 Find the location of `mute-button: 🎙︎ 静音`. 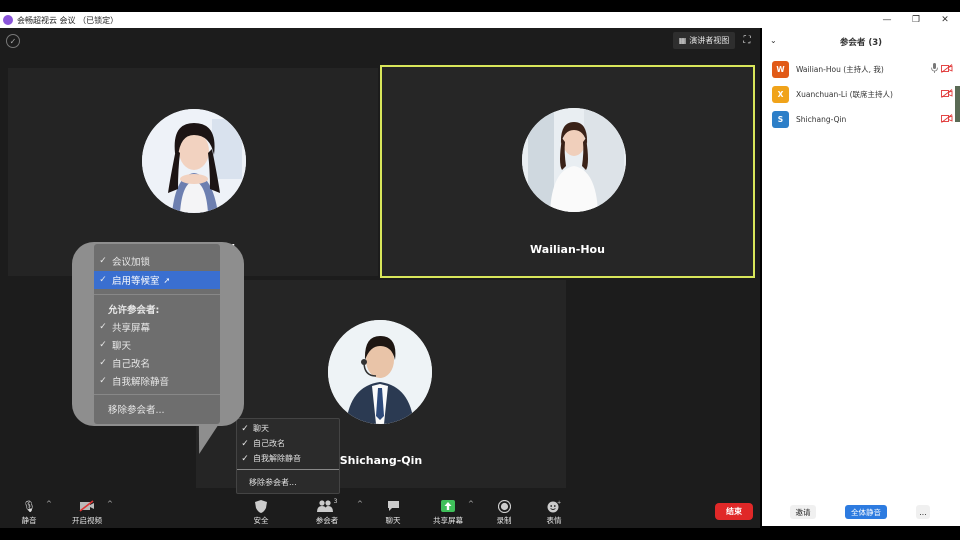

mute-button: 🎙︎ 静音 is located at coordinates (29, 513).